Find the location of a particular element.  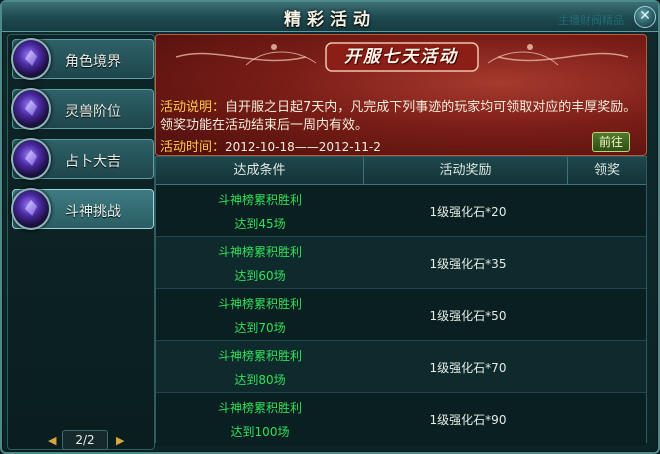

sidebar-item-label: 占卜大吉 is located at coordinates (93, 162).